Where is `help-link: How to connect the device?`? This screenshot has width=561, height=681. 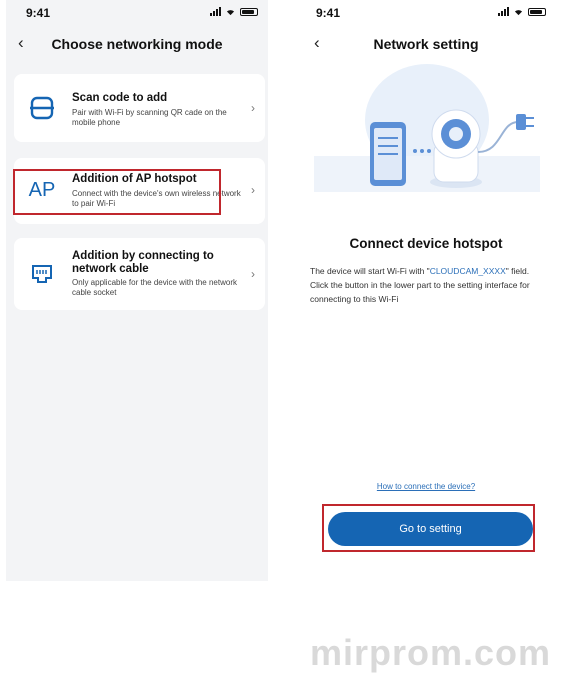 help-link: How to connect the device? is located at coordinates (426, 486).